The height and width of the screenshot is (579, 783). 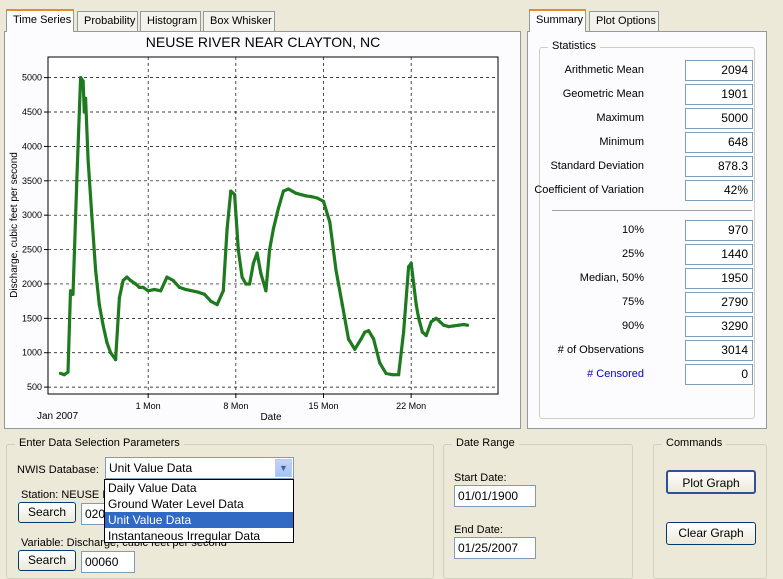 I want to click on stat-label: Maximum, so click(x=620, y=118).